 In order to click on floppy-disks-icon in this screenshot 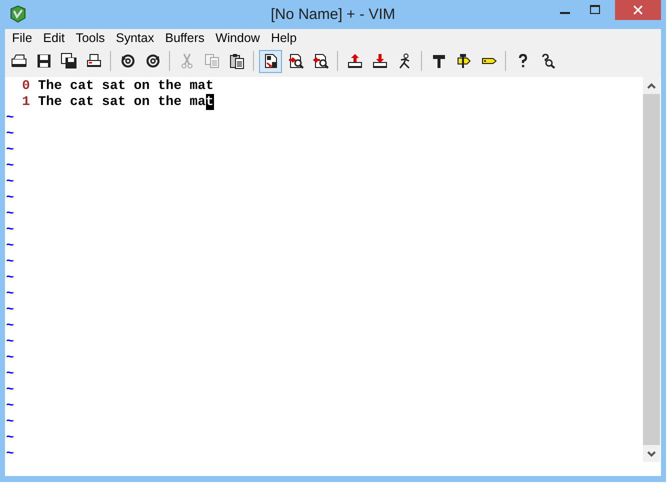, I will do `click(68, 61)`.